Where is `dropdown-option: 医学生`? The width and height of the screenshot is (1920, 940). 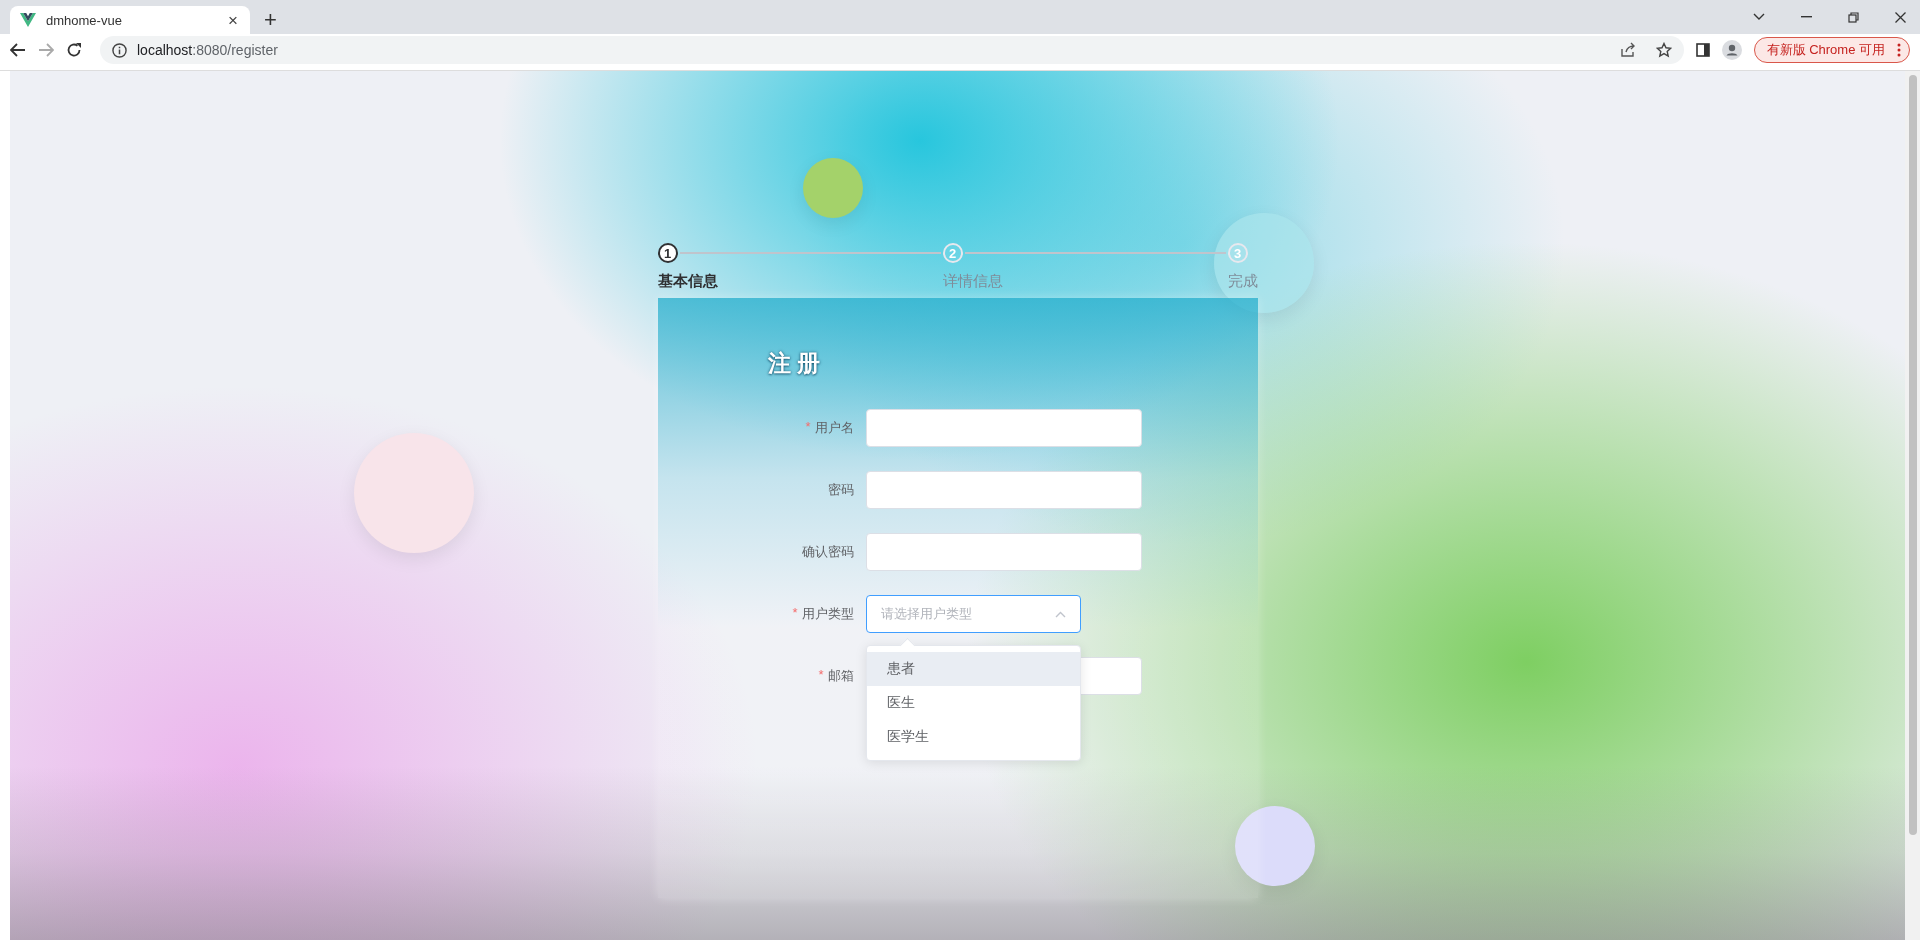
dropdown-option: 医学生 is located at coordinates (973, 737).